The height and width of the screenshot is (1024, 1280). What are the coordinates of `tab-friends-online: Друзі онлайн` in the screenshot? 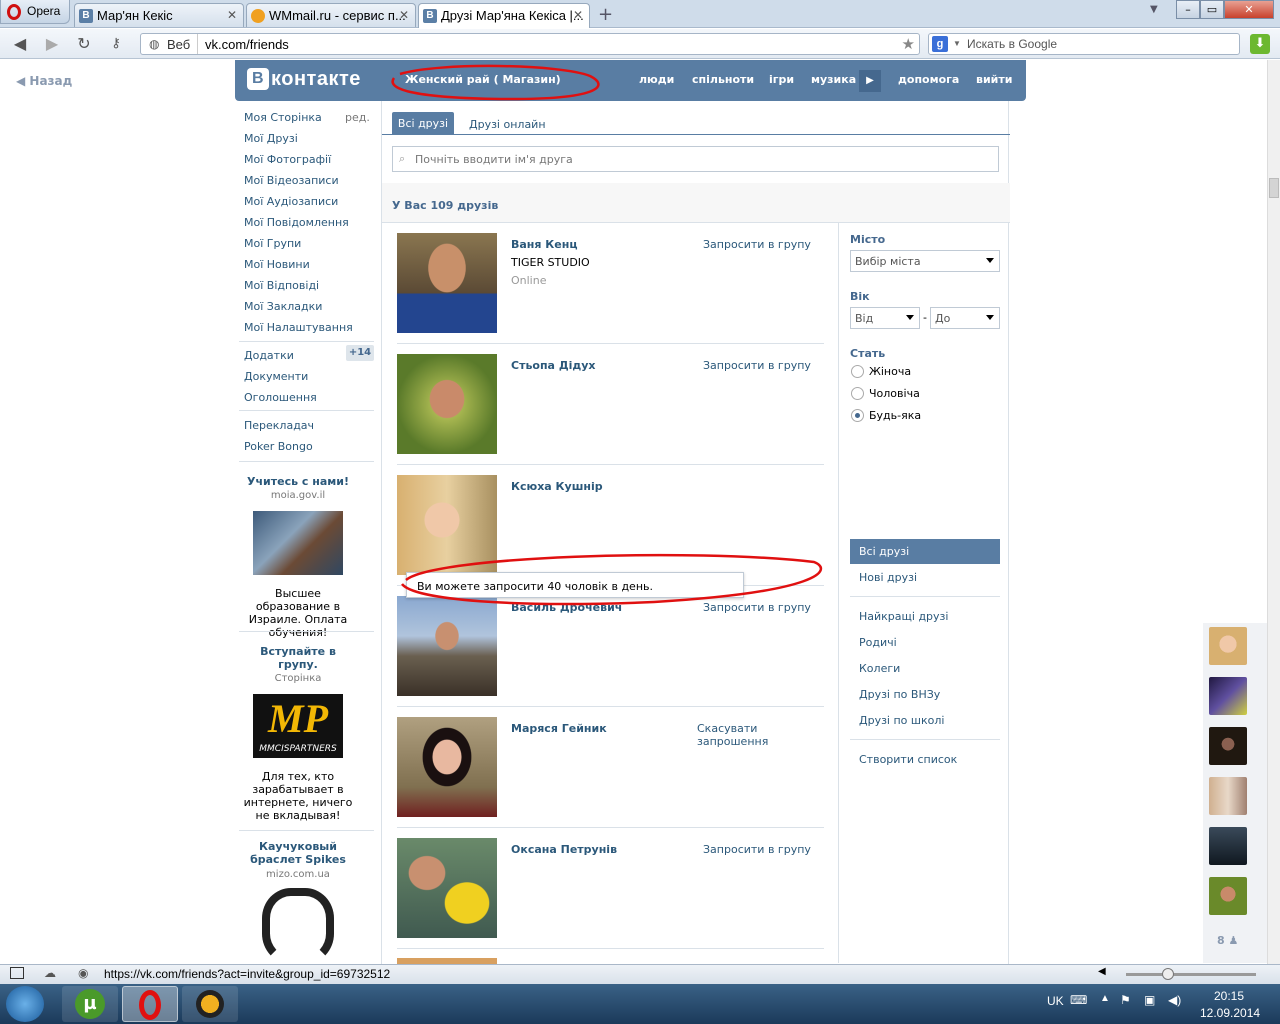 It's located at (507, 124).